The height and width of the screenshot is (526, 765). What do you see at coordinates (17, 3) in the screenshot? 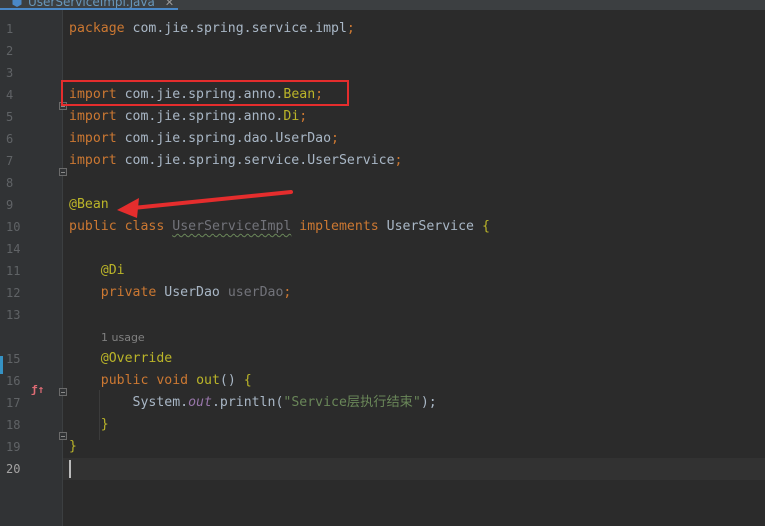
I see `java-class-icon` at bounding box center [17, 3].